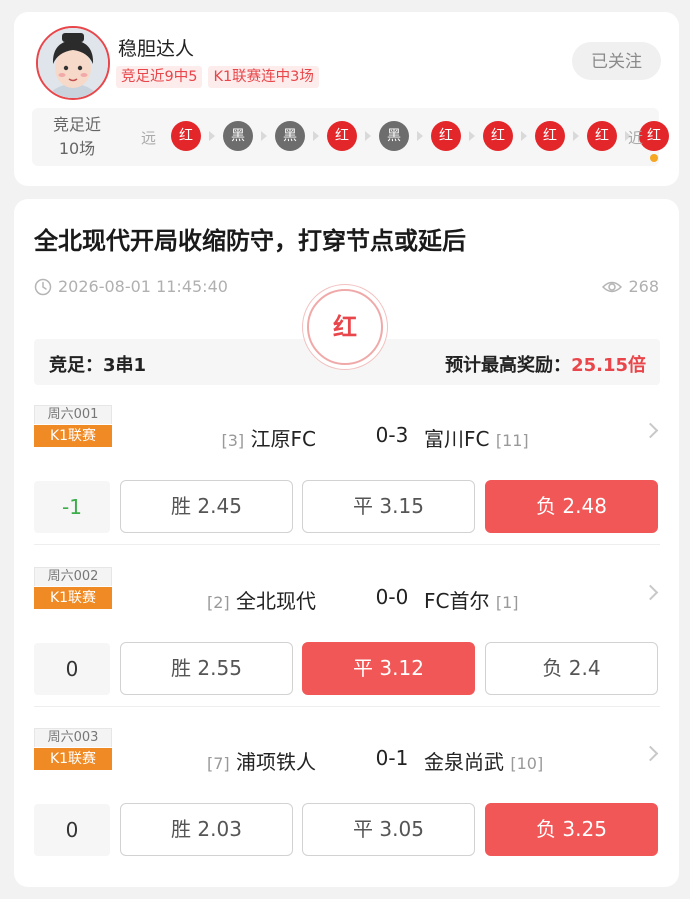 The image size is (690, 899). Describe the element at coordinates (508, 365) in the screenshot. I see `max-reward-label: 预计最高奖励：` at that location.